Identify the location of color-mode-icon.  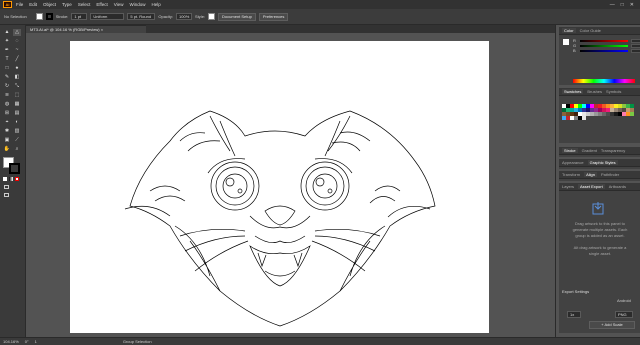
(5, 179).